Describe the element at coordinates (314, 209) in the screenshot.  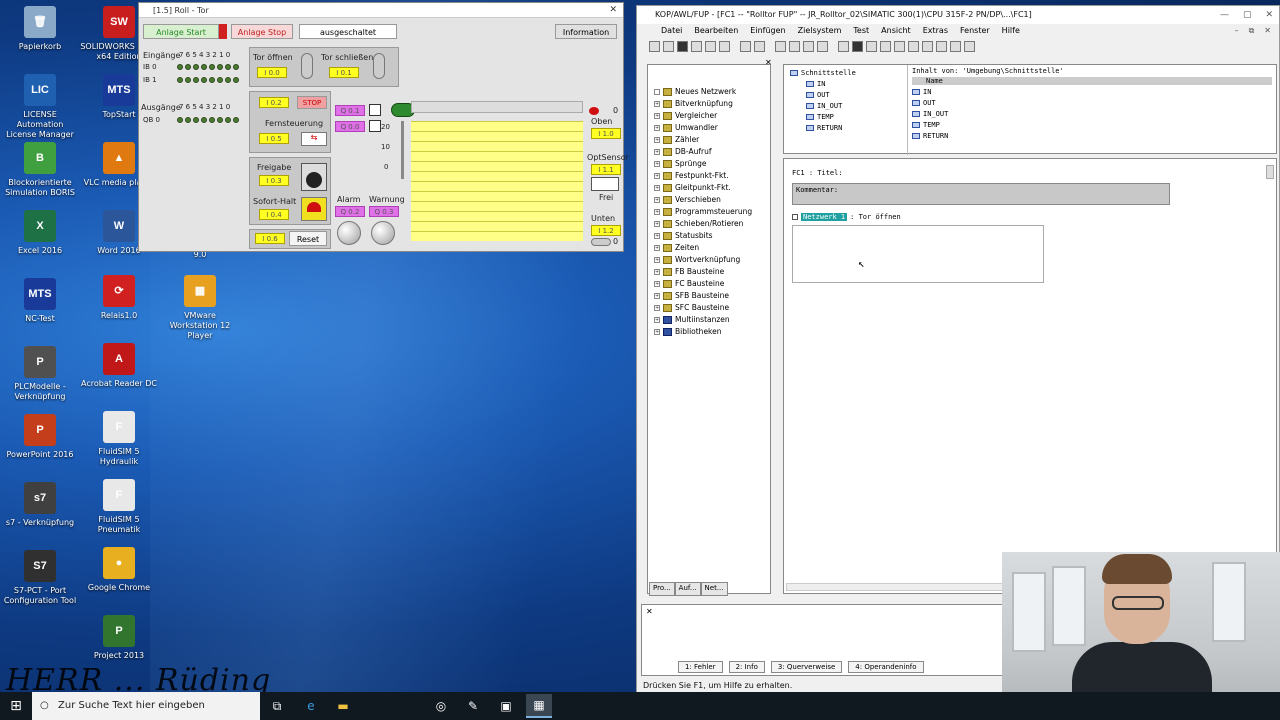
I see `emergency-stop-icon` at that location.